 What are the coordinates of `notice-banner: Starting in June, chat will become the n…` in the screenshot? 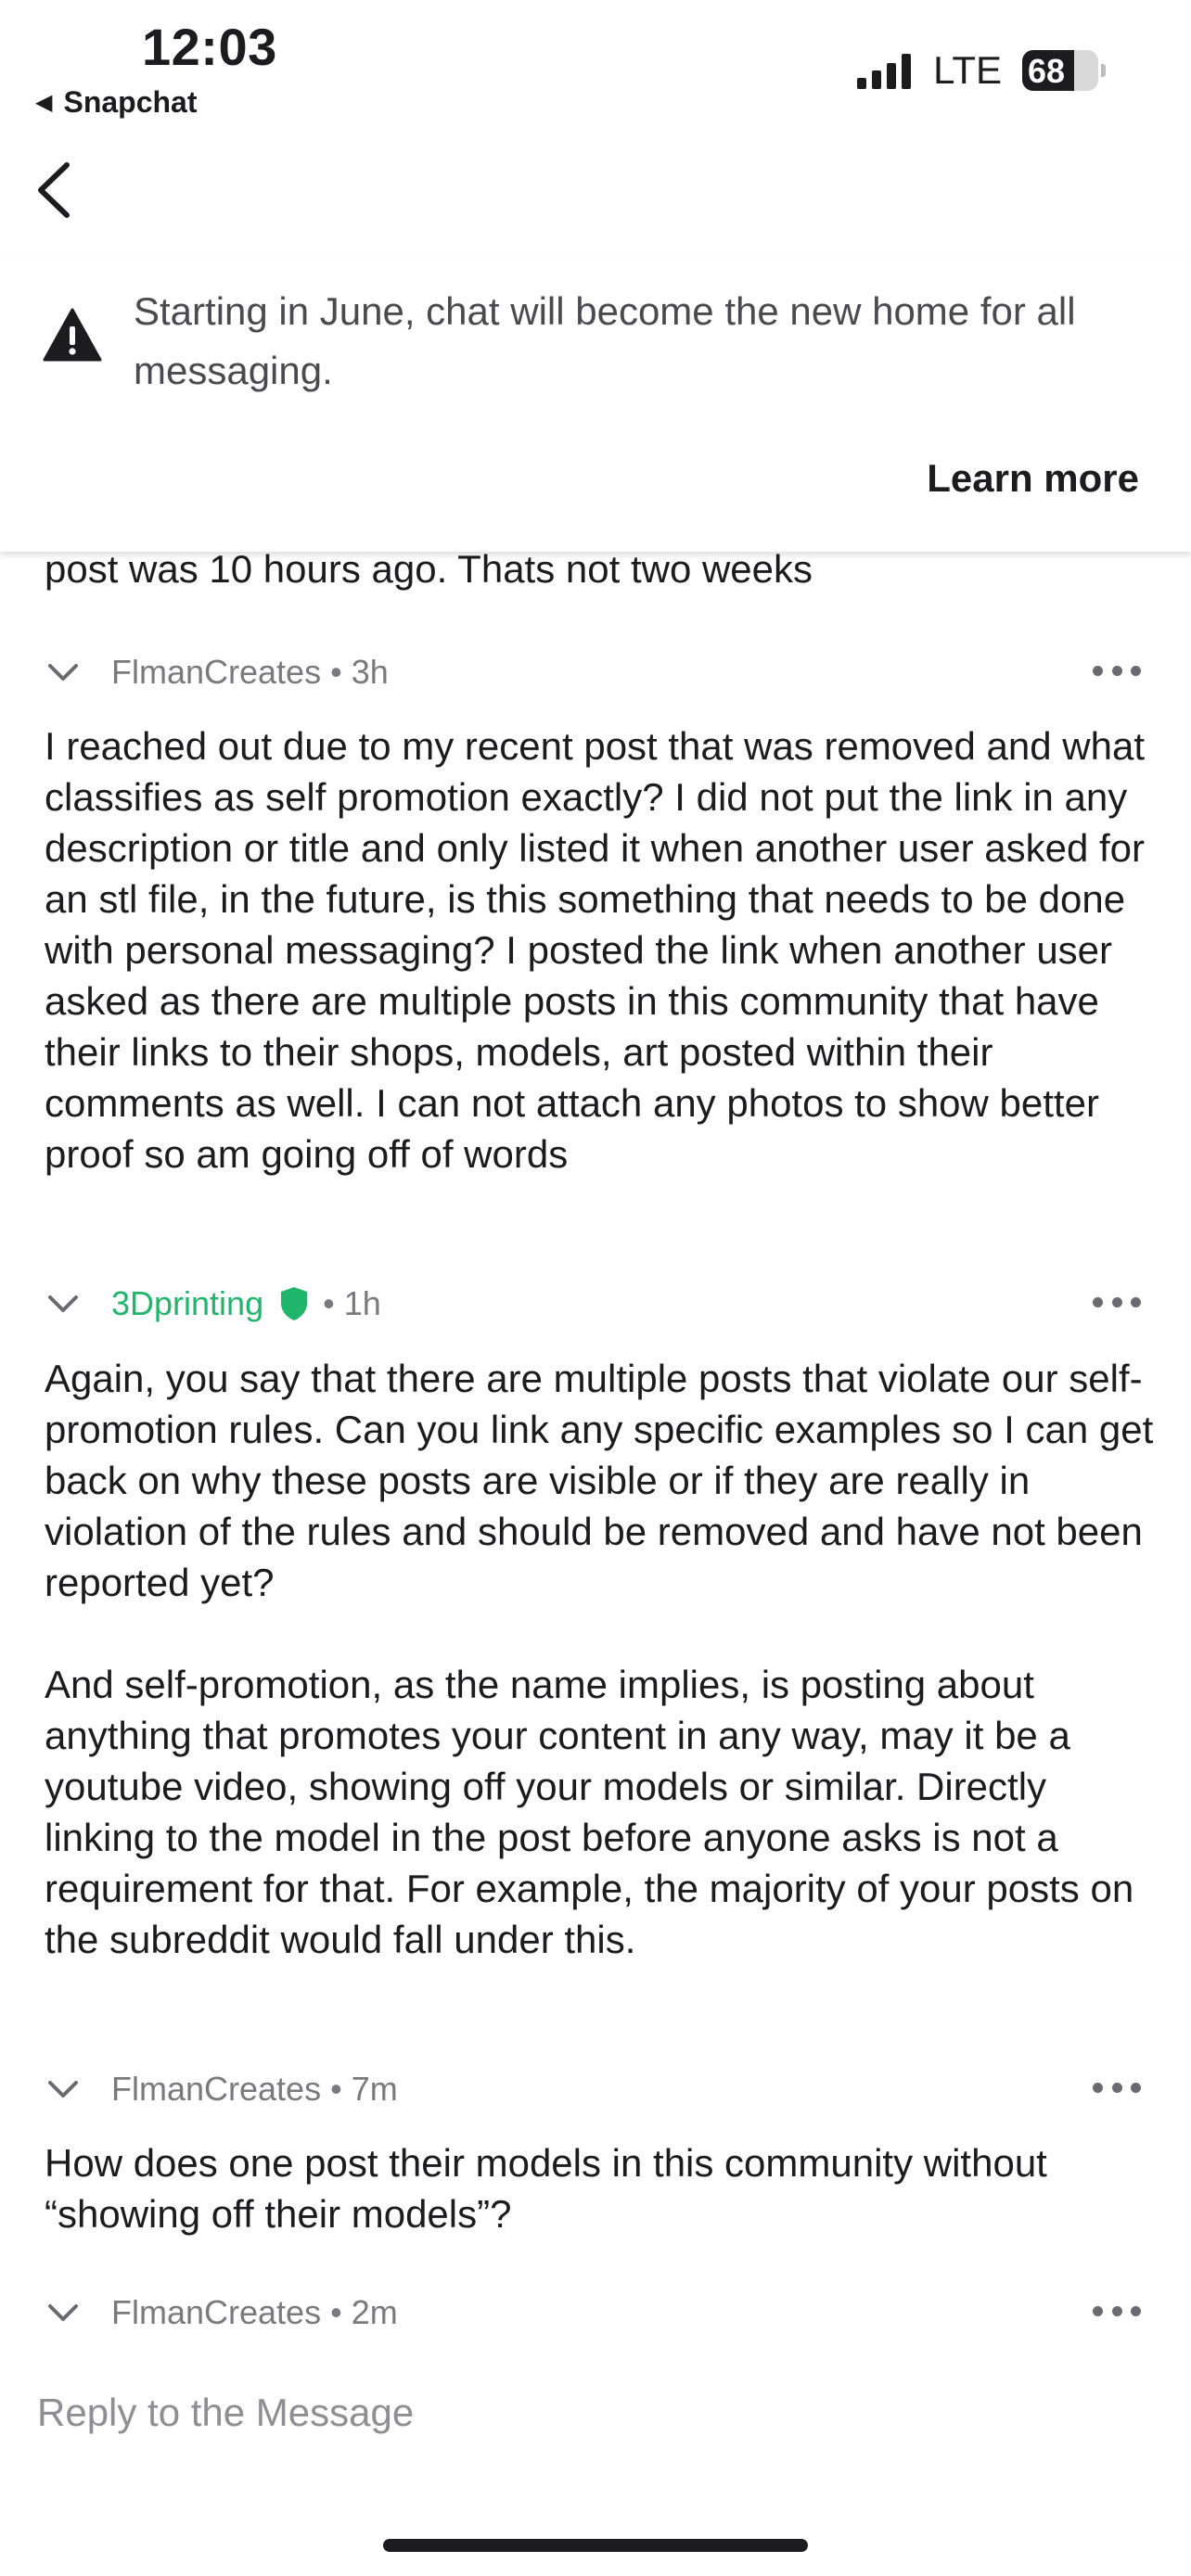 It's located at (595, 406).